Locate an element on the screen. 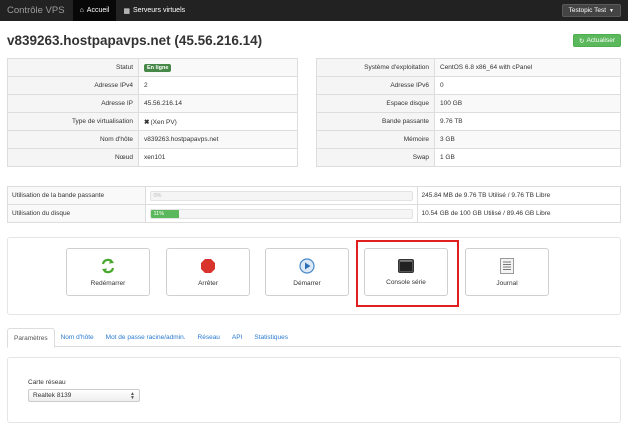 The image size is (628, 423). info-key: Adresse IP is located at coordinates (73, 103).